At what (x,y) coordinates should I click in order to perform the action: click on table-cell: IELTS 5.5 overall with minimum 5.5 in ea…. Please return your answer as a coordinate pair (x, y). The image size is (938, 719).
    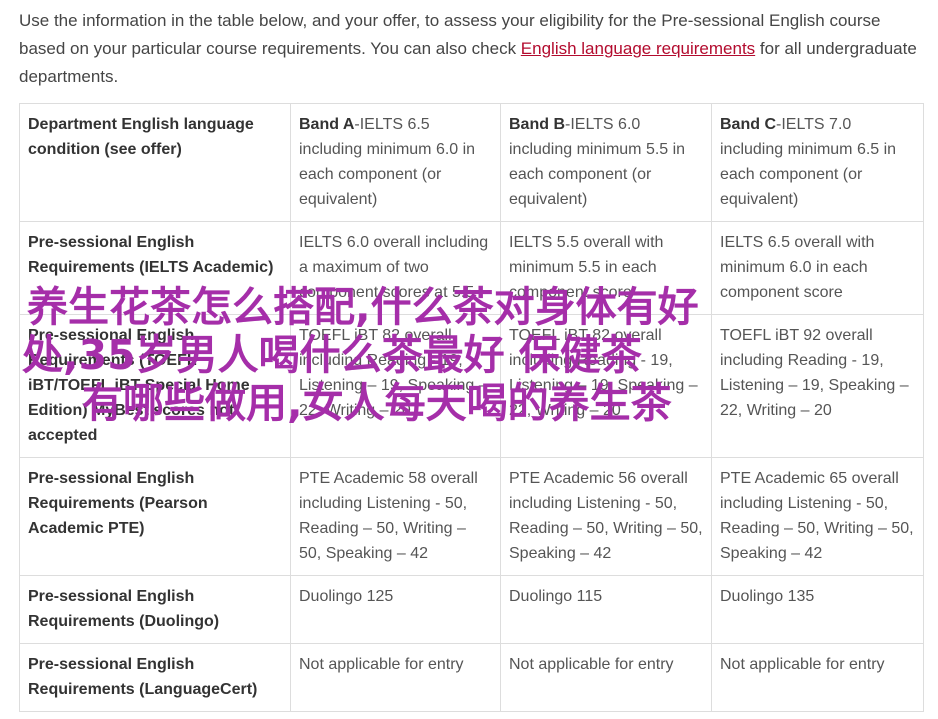
    Looking at the image, I should click on (606, 268).